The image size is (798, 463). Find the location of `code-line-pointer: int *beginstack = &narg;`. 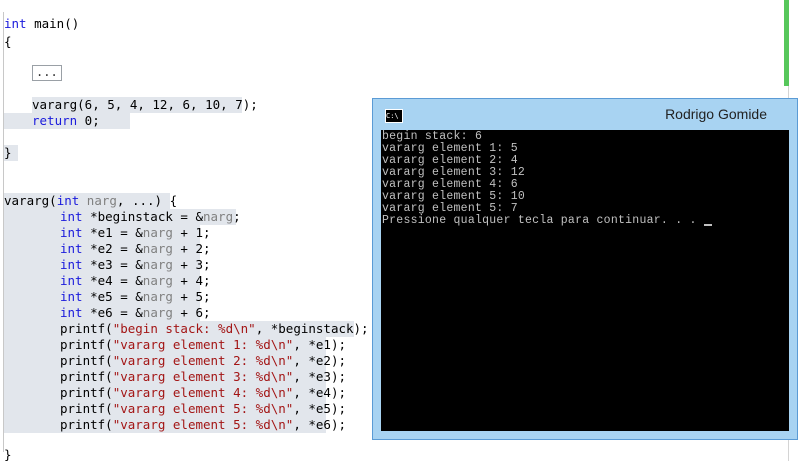

code-line-pointer: int *beginstack = &narg; is located at coordinates (122, 217).